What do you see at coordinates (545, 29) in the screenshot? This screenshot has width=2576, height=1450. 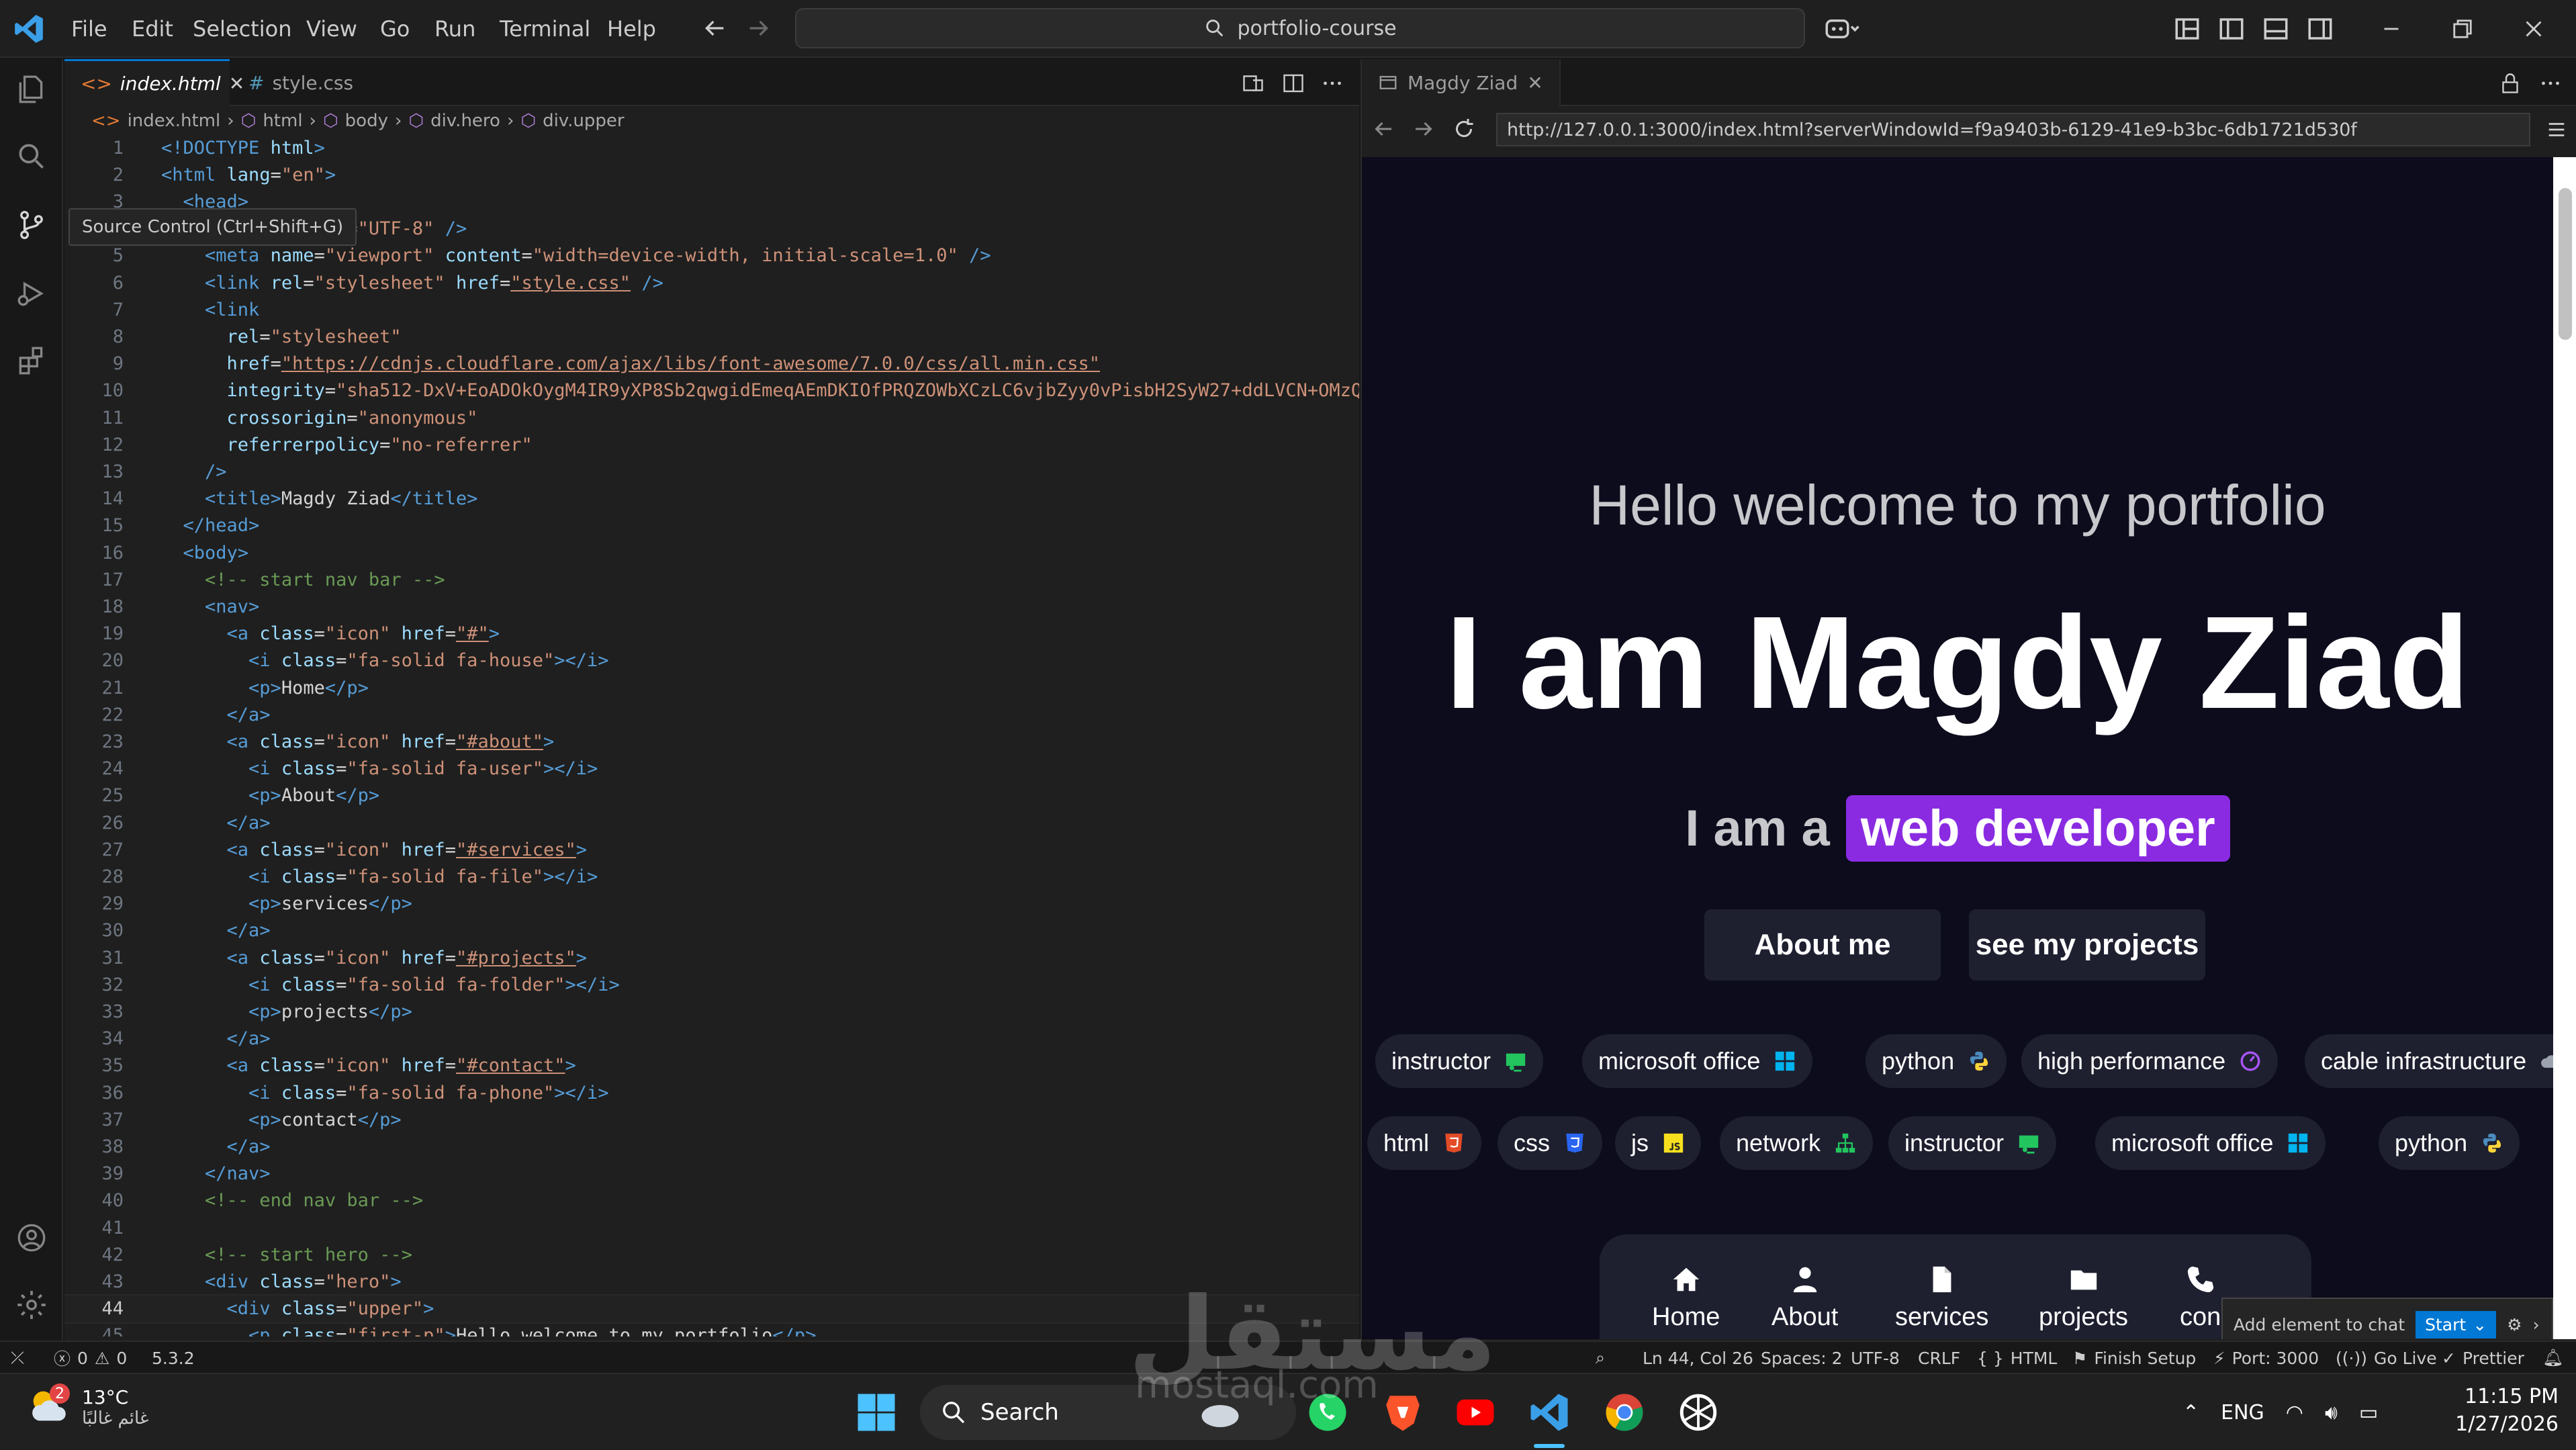 I see `menu-terminal: Terminal` at bounding box center [545, 29].